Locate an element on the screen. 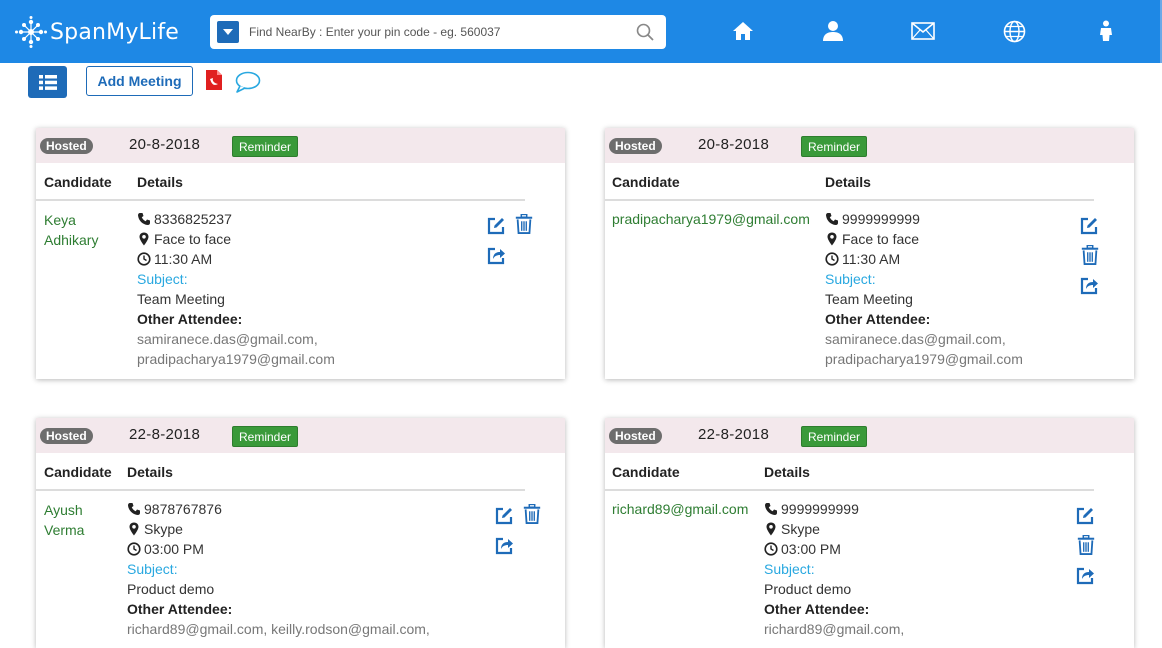  logo-text: SpanMyLife is located at coordinates (115, 32).